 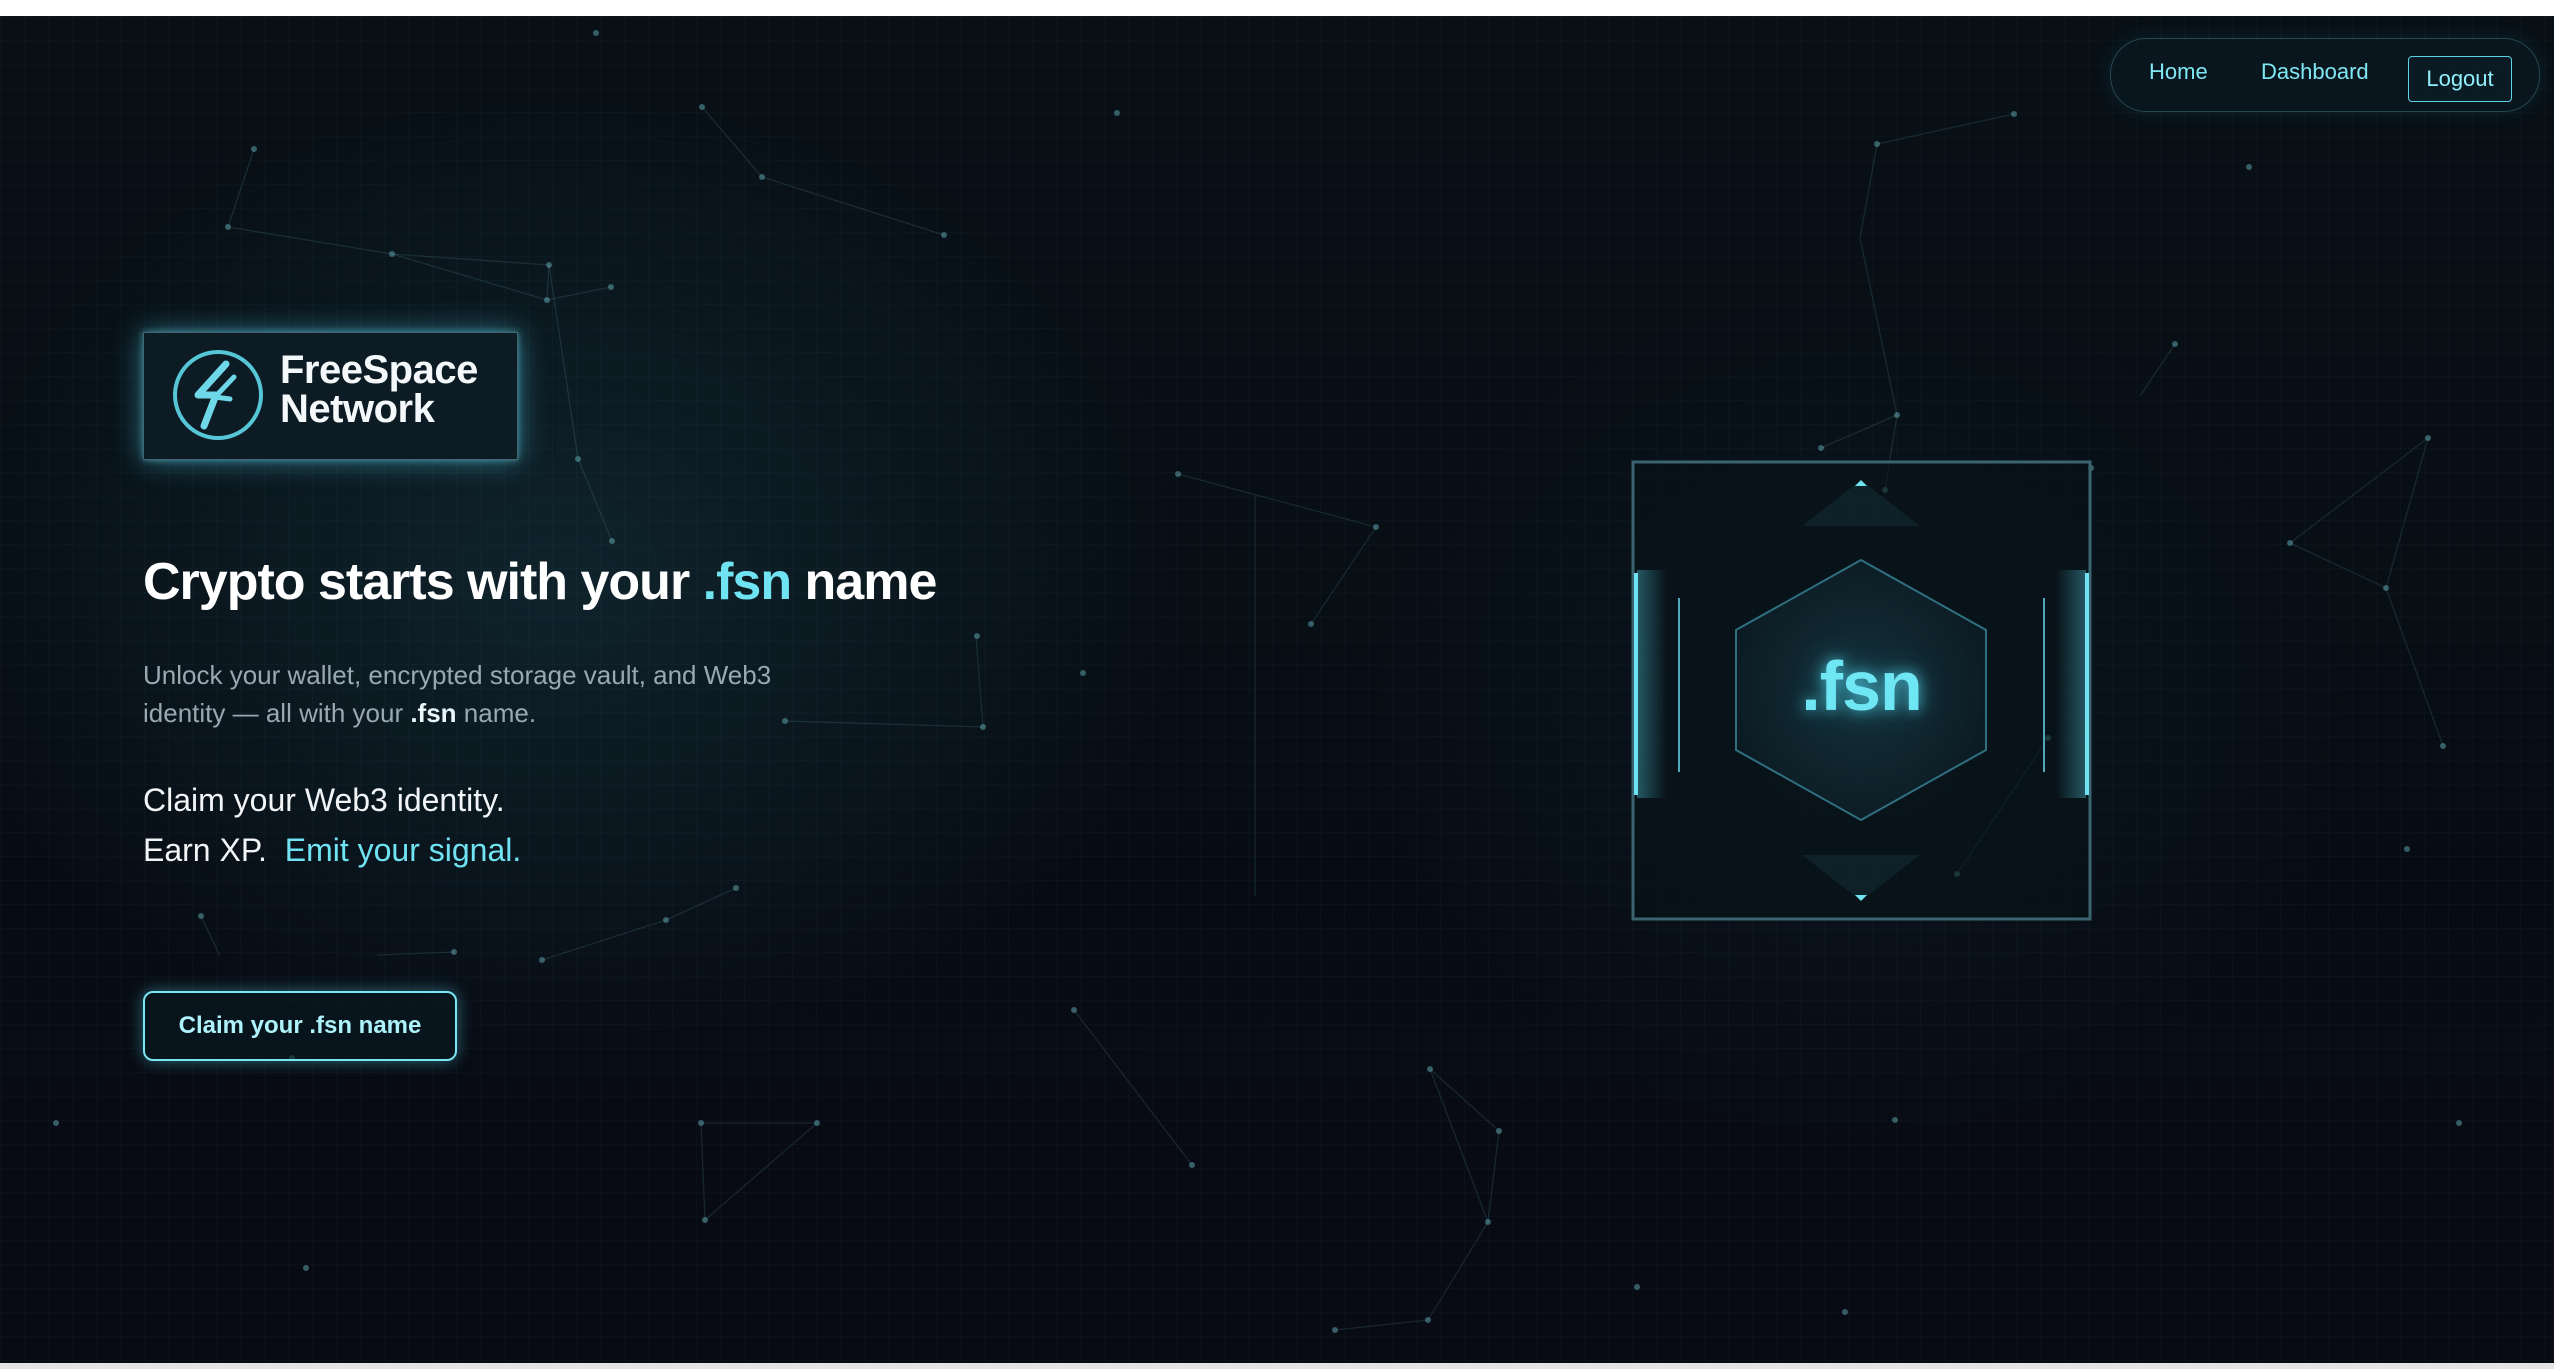 I want to click on brand-name-line1: FreeSpace, so click(x=379, y=370).